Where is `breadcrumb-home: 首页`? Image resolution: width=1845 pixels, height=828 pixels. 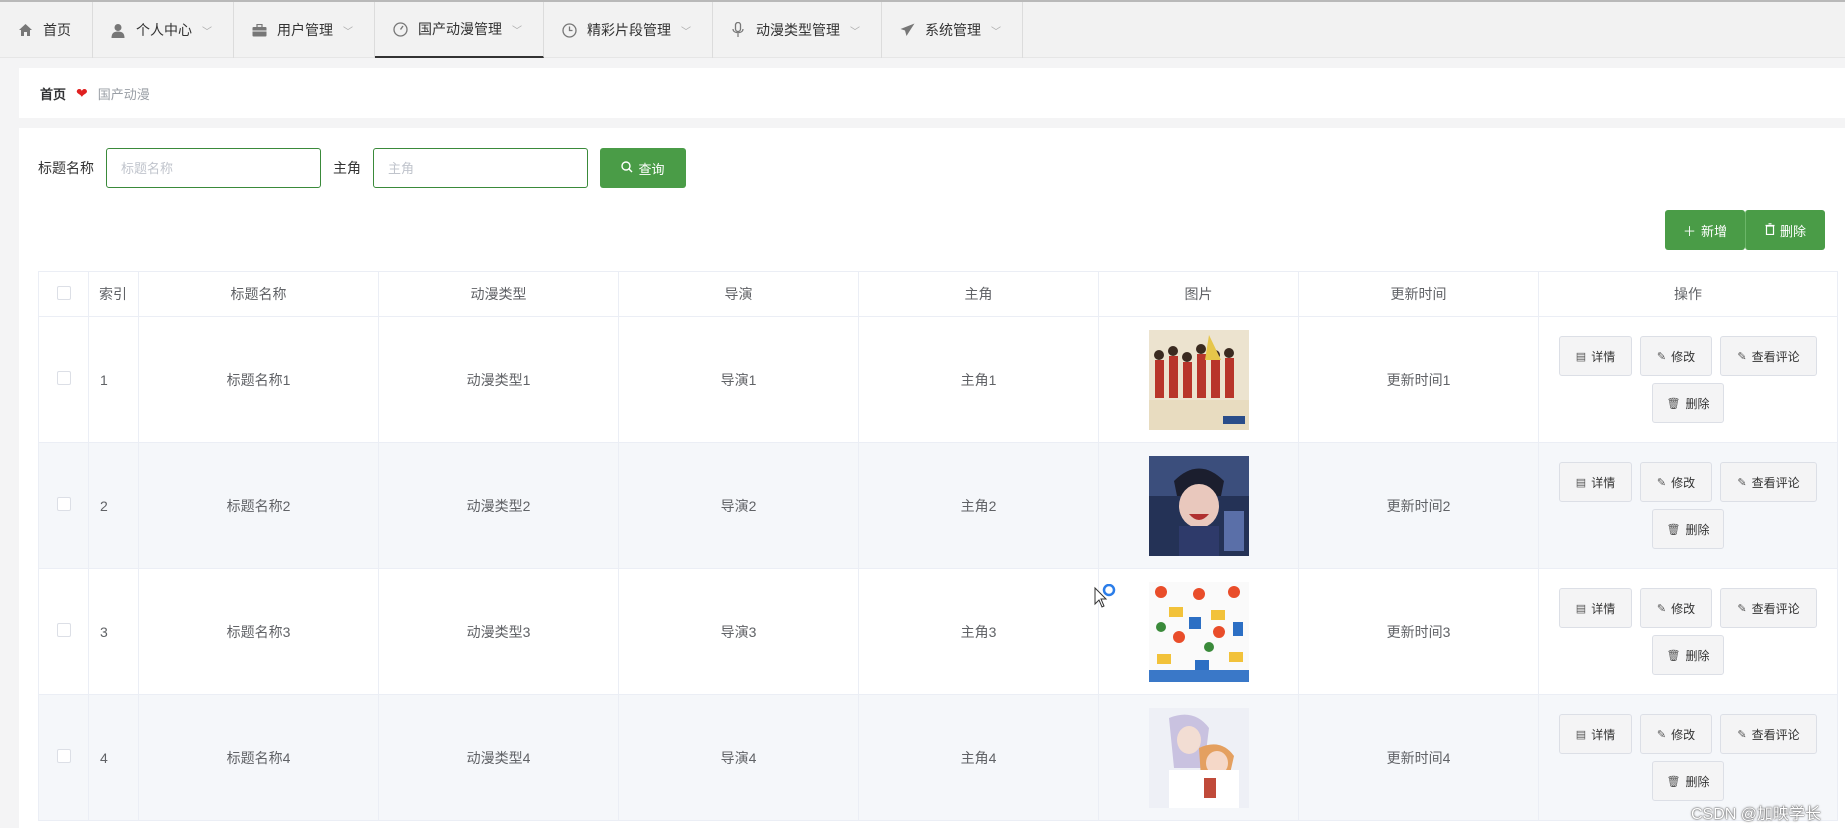
breadcrumb-home: 首页 is located at coordinates (53, 93).